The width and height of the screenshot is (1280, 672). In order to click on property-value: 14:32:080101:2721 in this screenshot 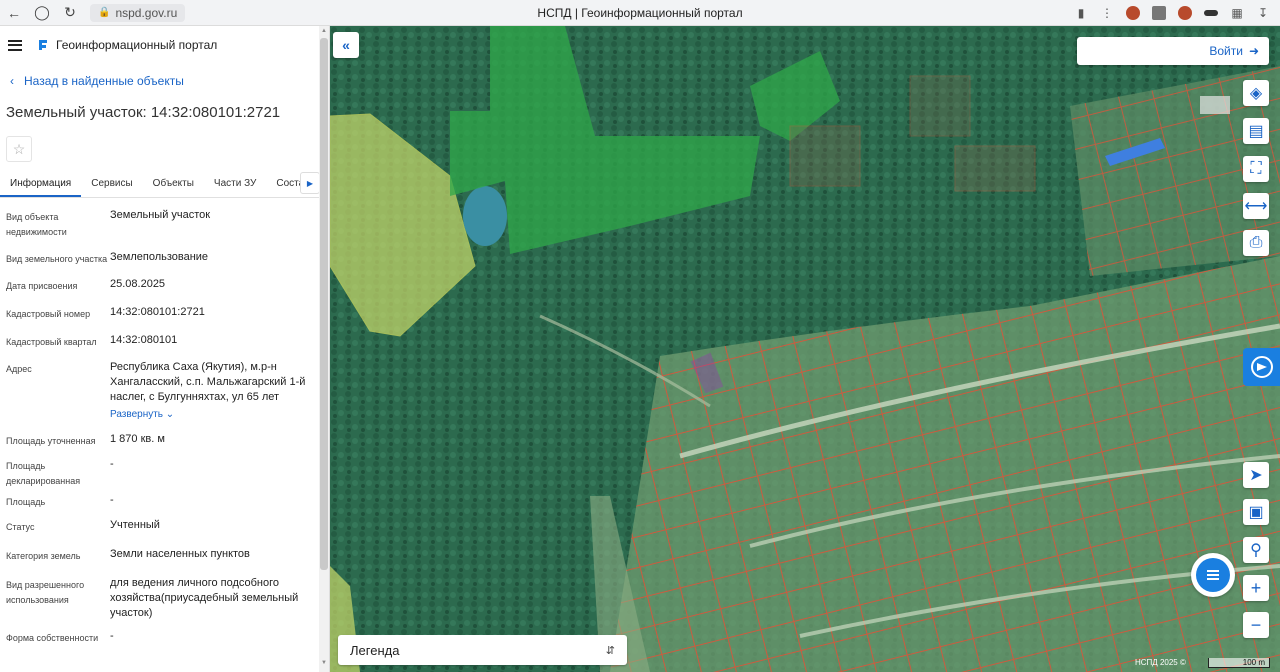, I will do `click(157, 312)`.